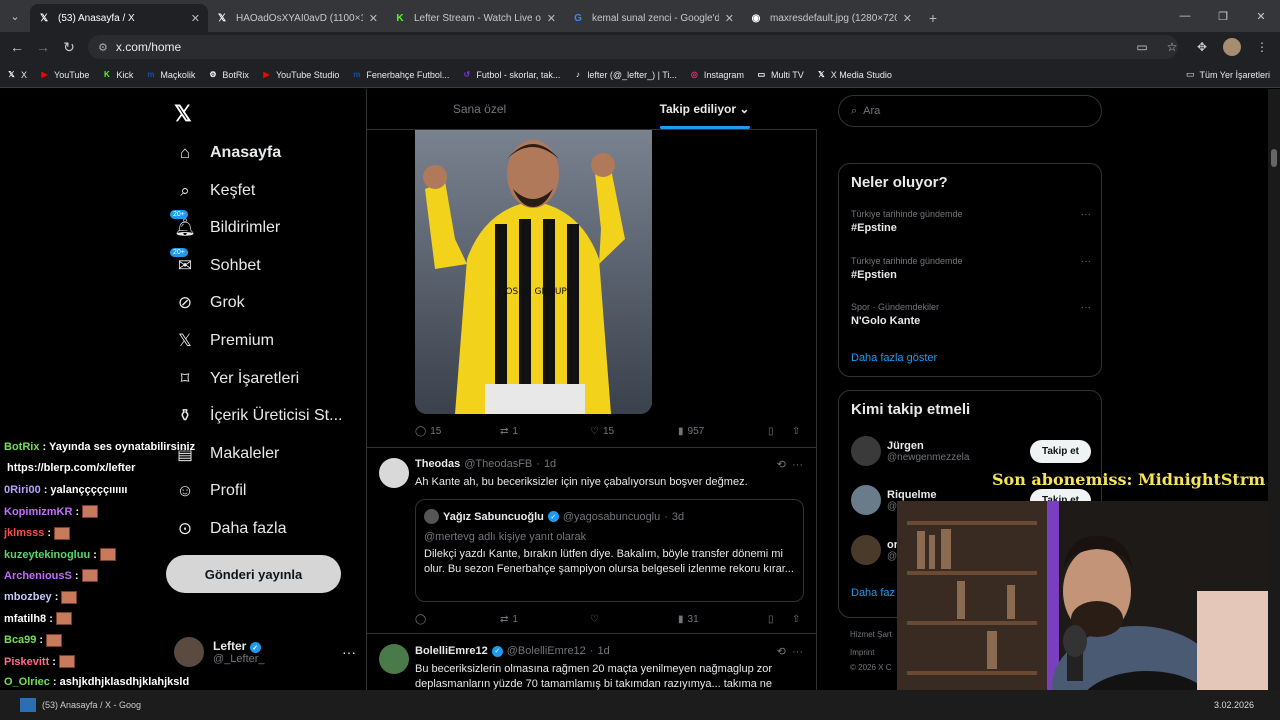  I want to click on sidebar-item-home: ⌂ Anasayfa, so click(227, 153).